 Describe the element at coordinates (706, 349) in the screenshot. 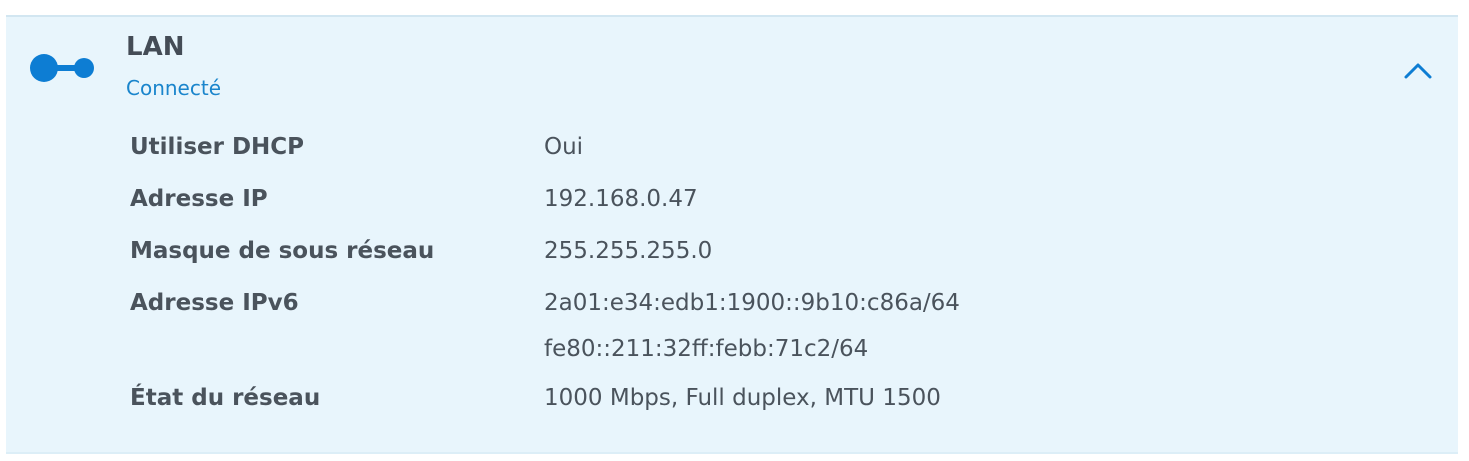

I see `detail-value: fe80::211:32ff:febb:71c2/64` at that location.